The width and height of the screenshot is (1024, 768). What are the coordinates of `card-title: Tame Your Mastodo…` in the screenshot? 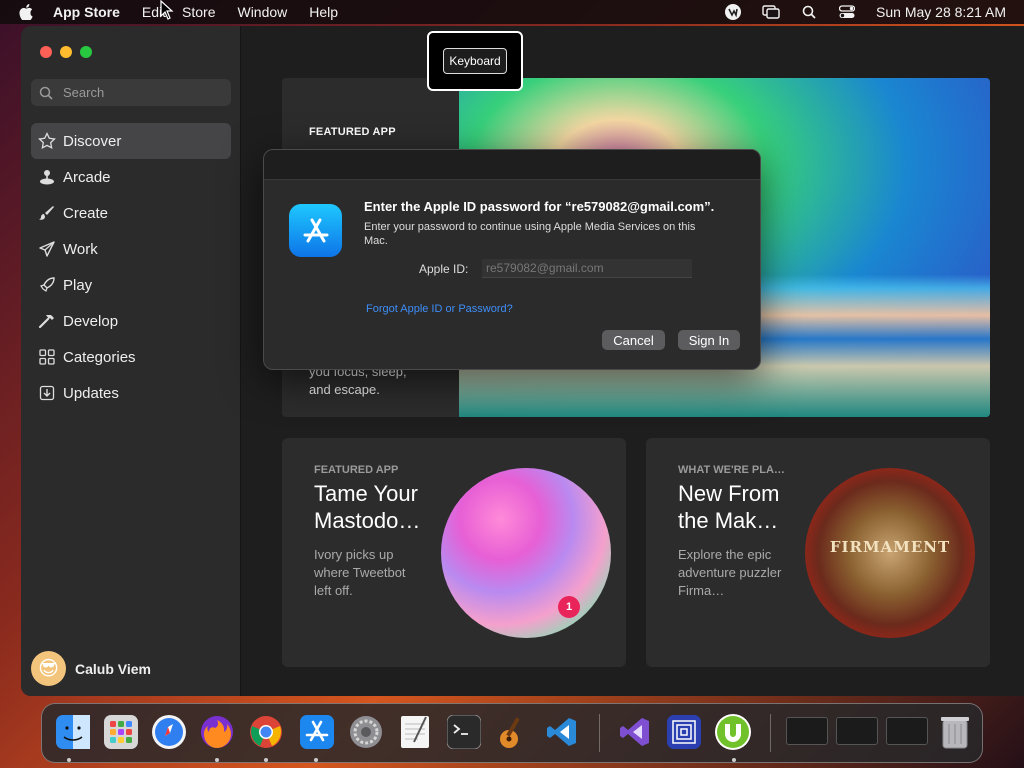 It's located at (367, 507).